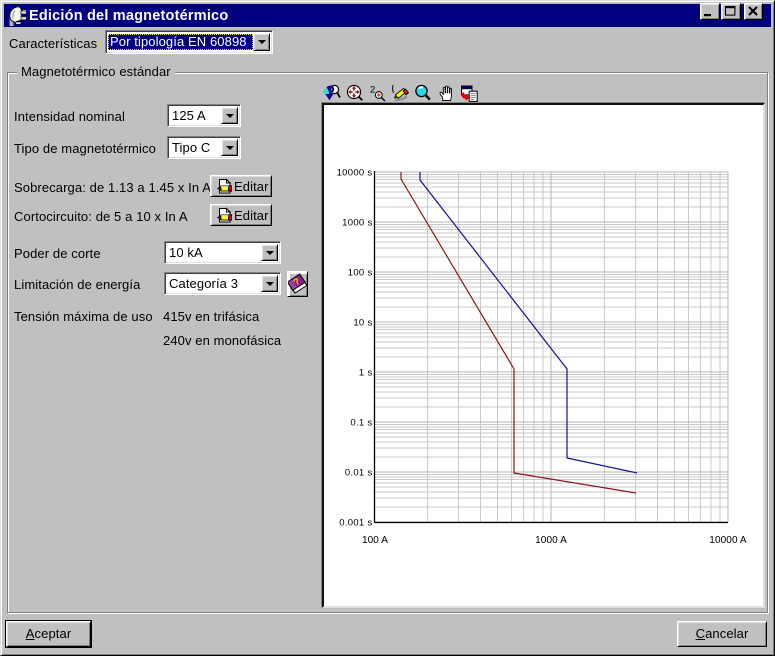 The image size is (775, 656). I want to click on svg-text: 2, so click(372, 90).